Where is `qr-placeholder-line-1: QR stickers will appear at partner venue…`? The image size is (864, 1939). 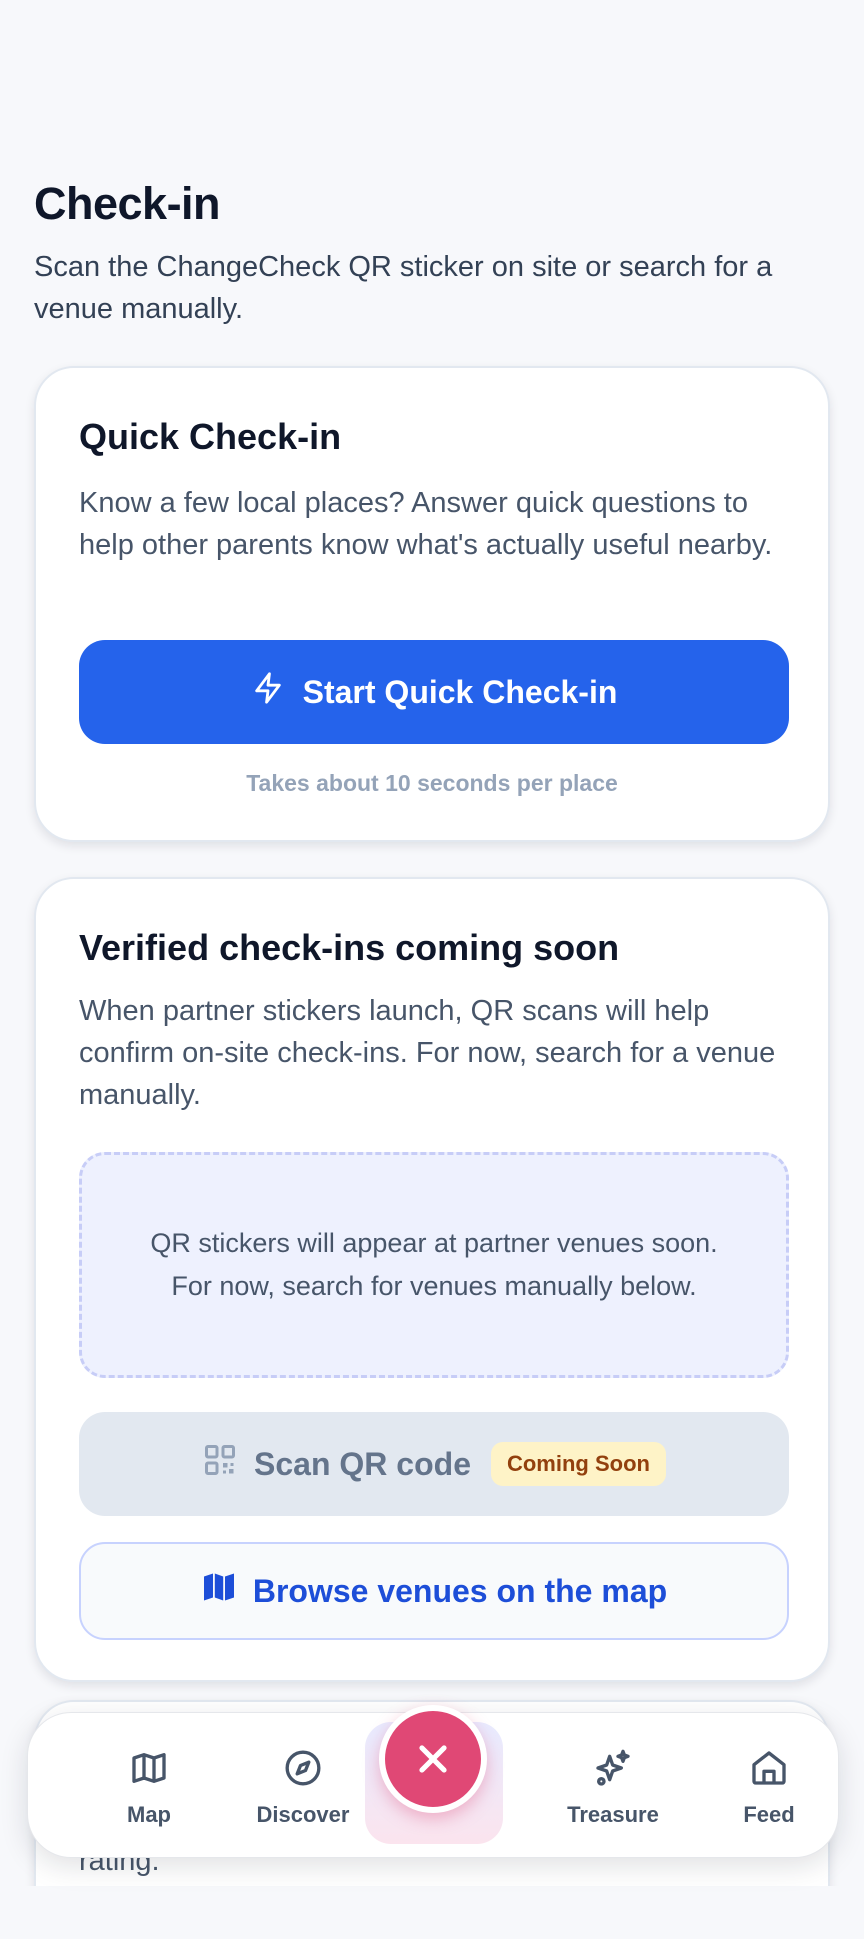 qr-placeholder-line-1: QR stickers will appear at partner venue… is located at coordinates (434, 1243).